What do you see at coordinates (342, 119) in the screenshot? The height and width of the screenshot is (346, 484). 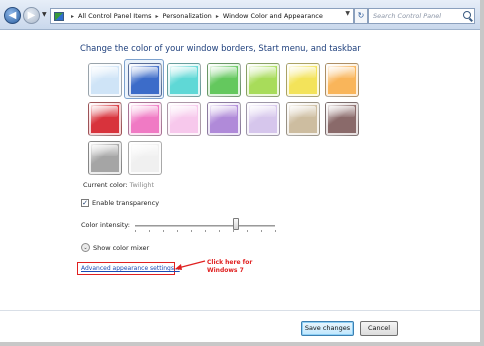 I see `color-swatch-chocolate` at bounding box center [342, 119].